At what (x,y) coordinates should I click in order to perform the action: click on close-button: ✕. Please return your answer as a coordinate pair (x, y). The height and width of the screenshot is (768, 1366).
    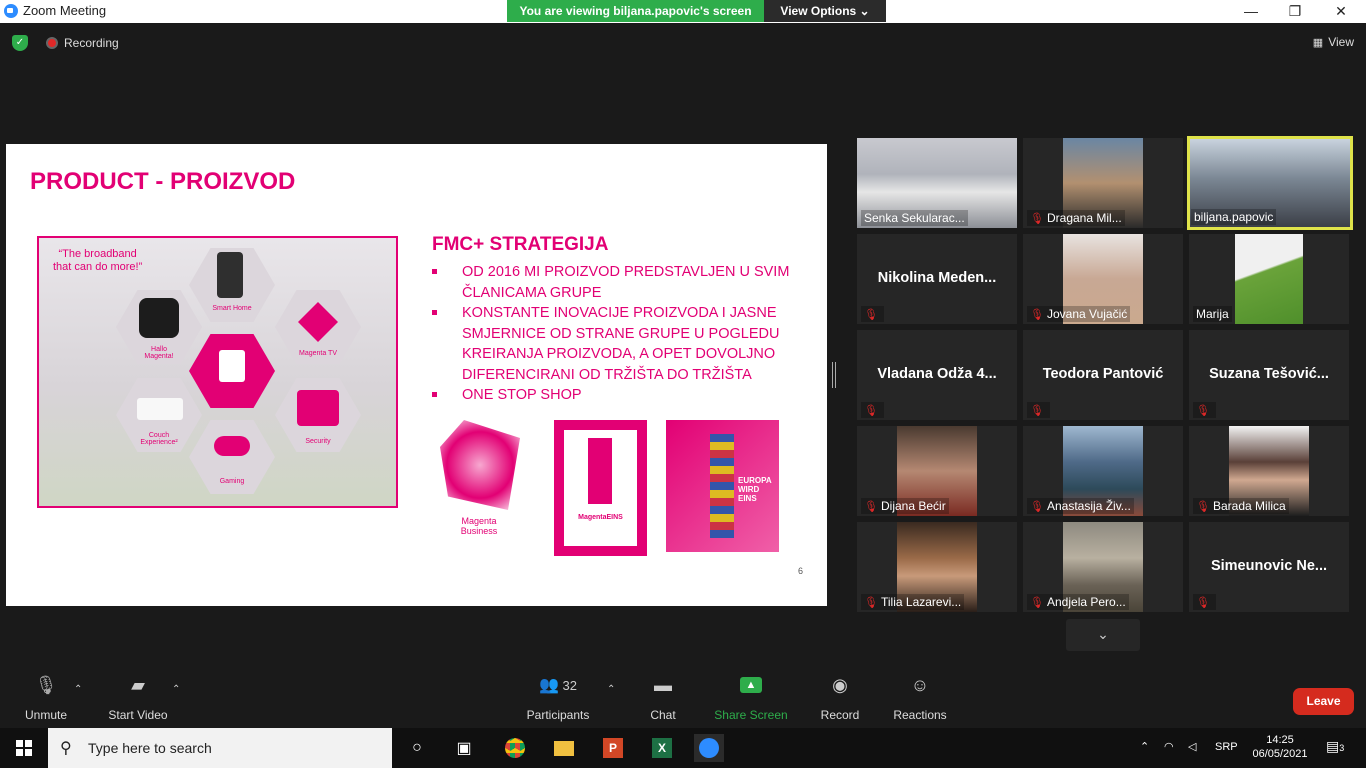
    Looking at the image, I should click on (1341, 11).